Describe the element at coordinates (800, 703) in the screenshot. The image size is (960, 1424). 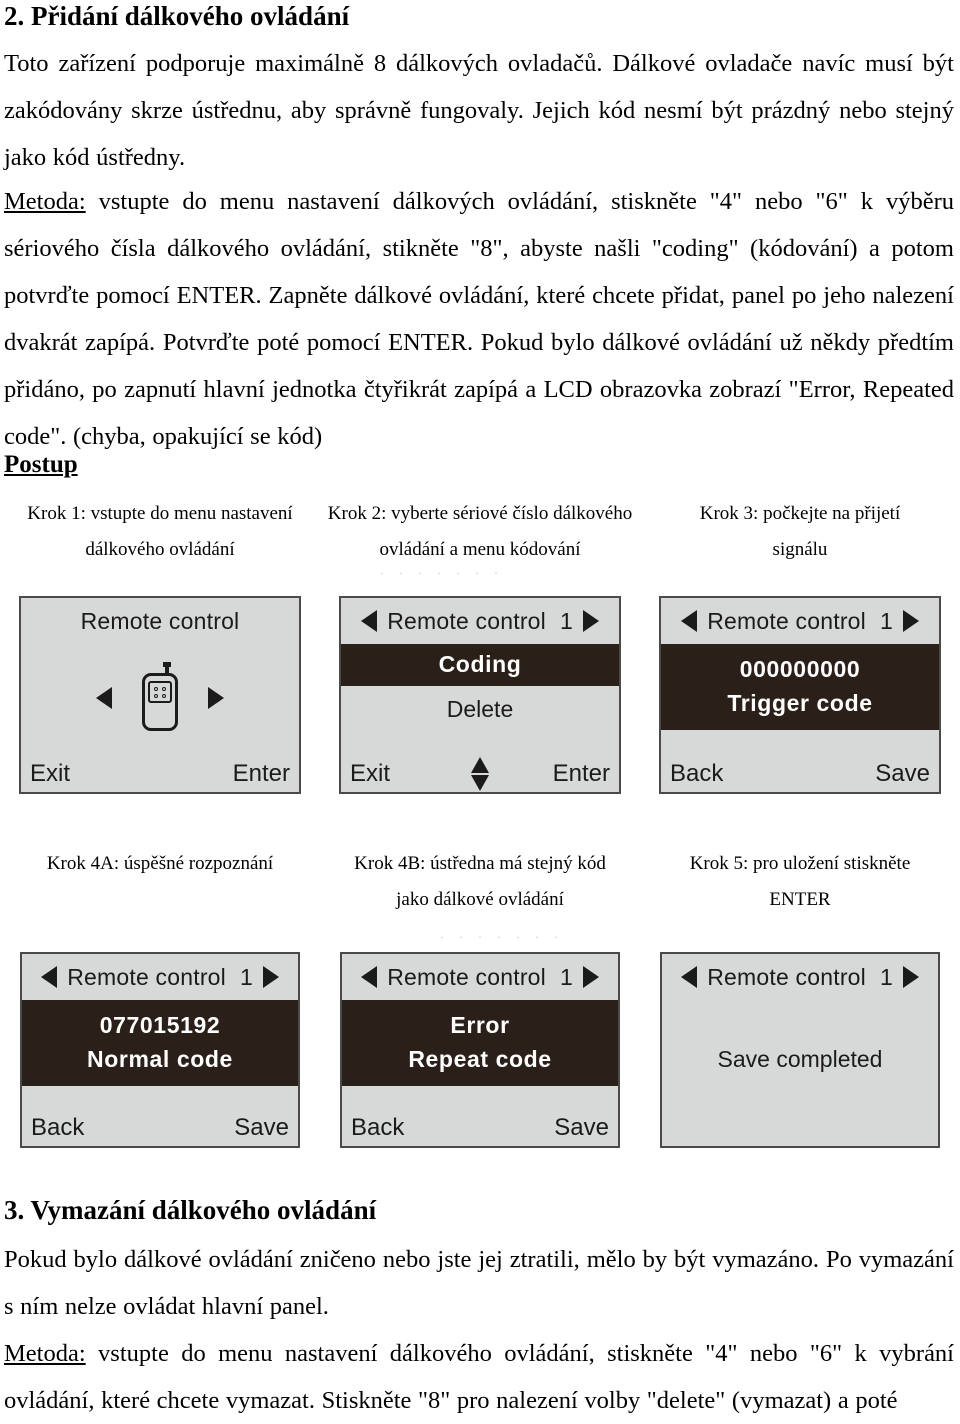
I see `code-type-label: Trigger code` at that location.